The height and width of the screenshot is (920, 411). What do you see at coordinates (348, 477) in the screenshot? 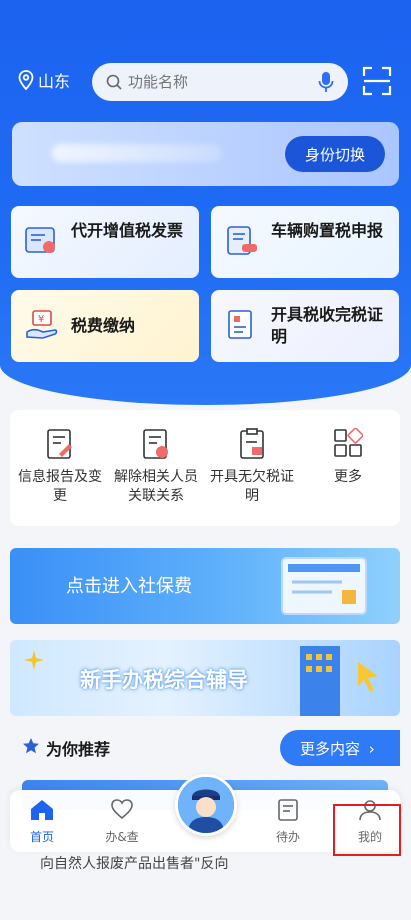
I see `quick-label: 更多` at bounding box center [348, 477].